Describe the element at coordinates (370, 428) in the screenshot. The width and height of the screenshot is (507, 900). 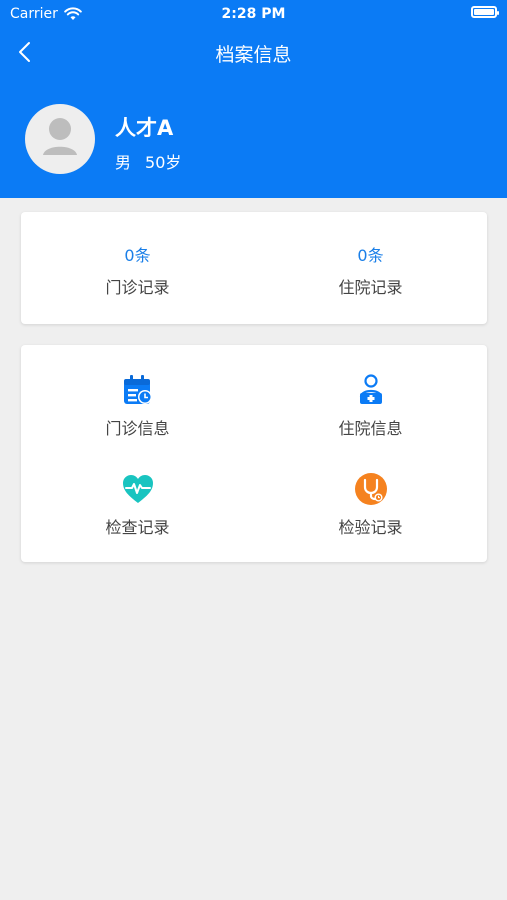
I see `menu-label: 住院信息` at that location.